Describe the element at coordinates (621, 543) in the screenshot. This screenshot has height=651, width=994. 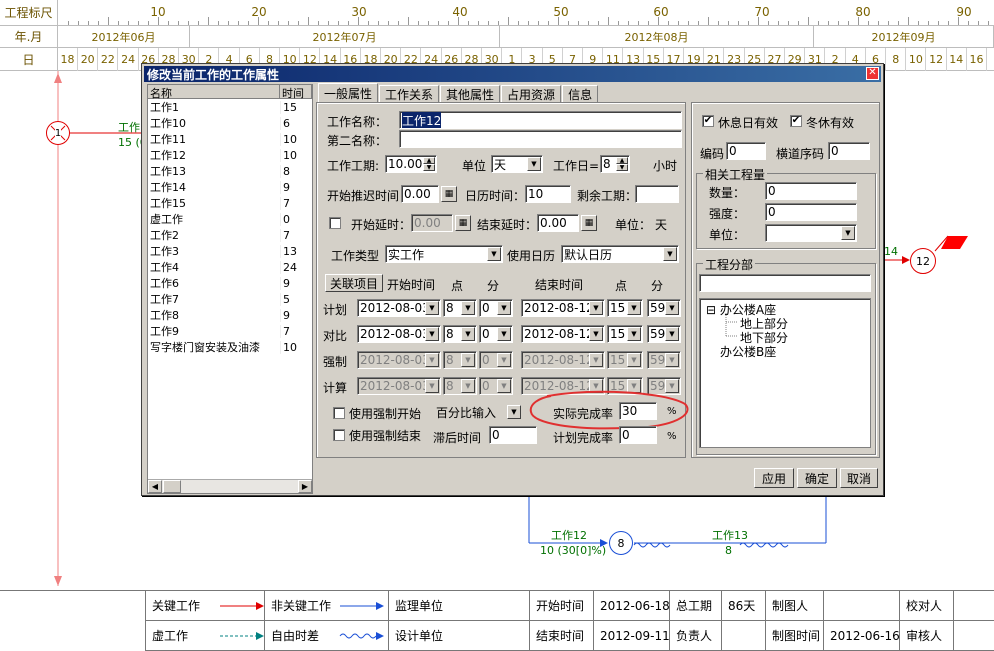
I see `node-8: 8` at that location.